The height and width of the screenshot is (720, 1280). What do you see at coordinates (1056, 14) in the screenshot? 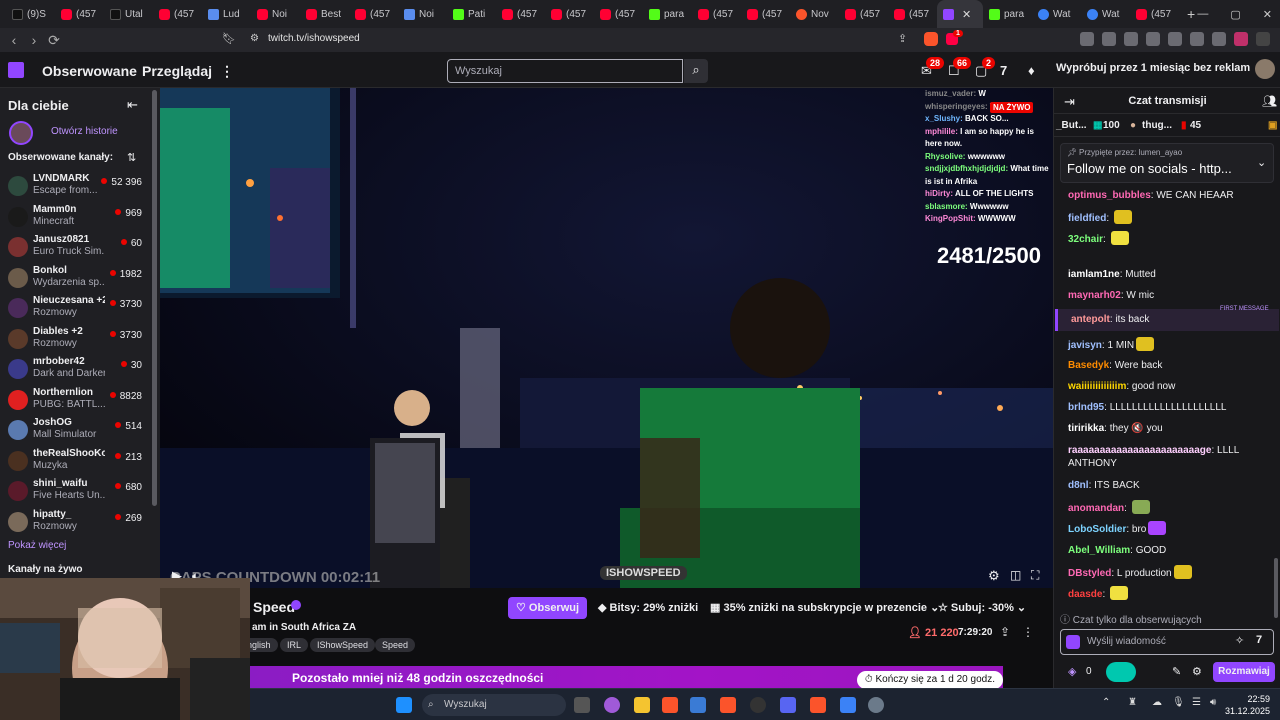
I see `browser-tab: Wat` at bounding box center [1056, 14].